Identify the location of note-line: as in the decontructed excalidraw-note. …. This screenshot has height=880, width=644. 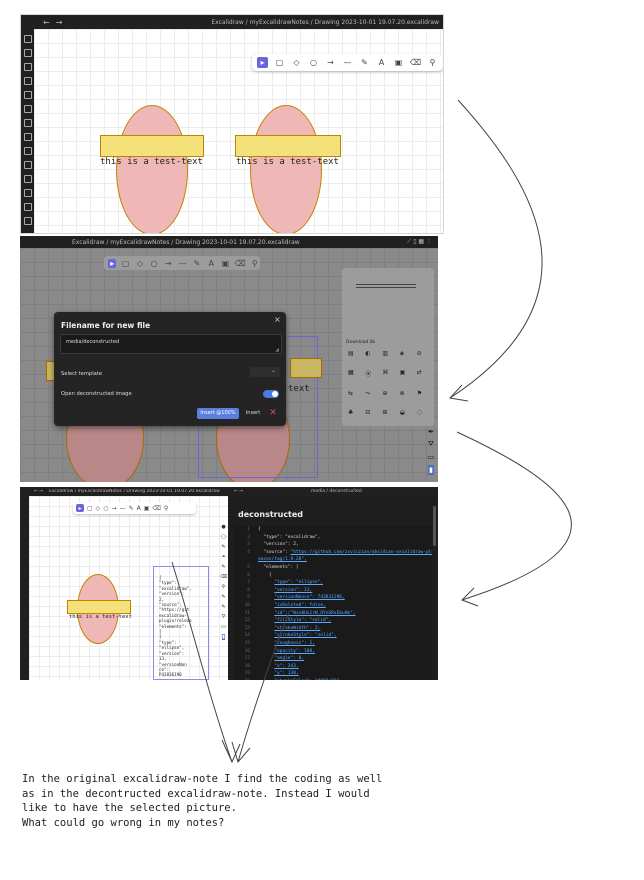
(196, 793).